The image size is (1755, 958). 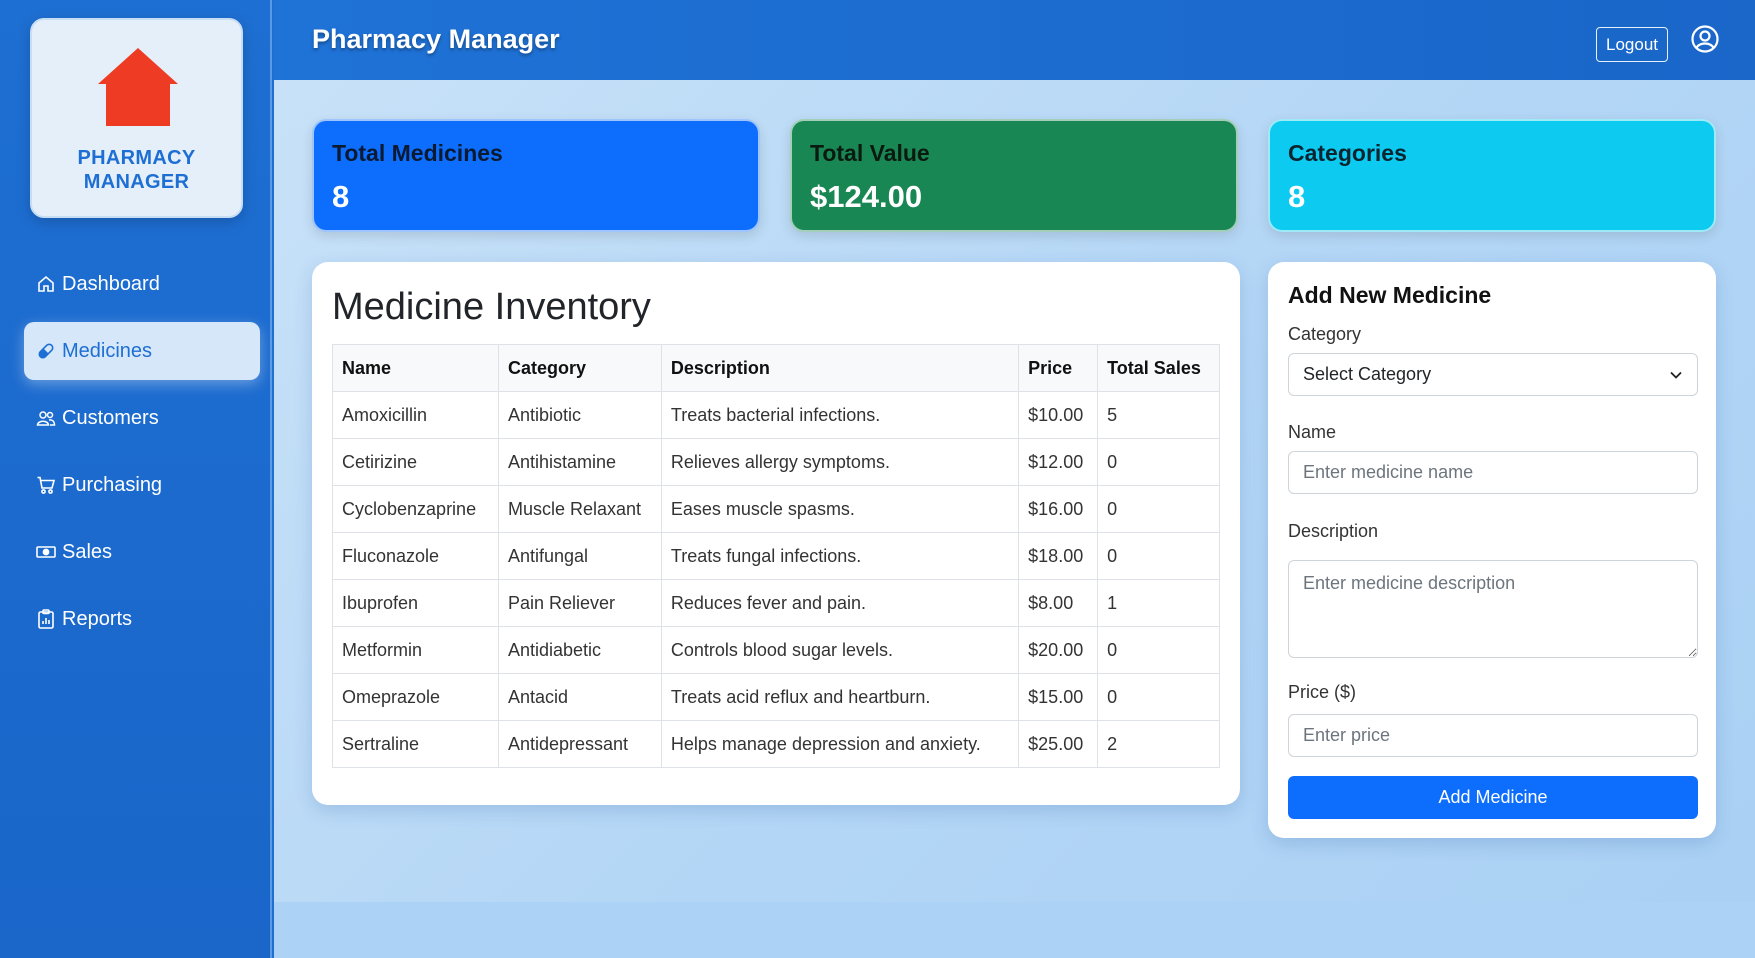 What do you see at coordinates (840, 415) in the screenshot?
I see `cell-description: Treats bacterial infections.` at bounding box center [840, 415].